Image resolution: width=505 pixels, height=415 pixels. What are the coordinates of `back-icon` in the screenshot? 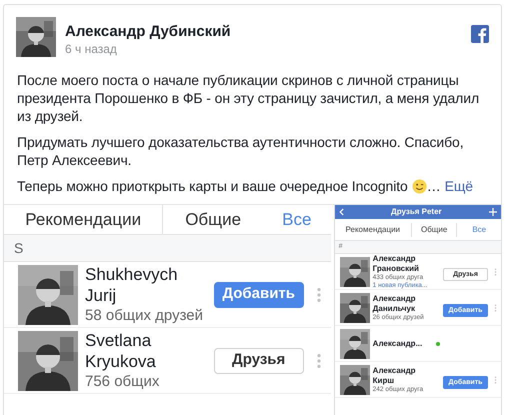 It's located at (341, 212).